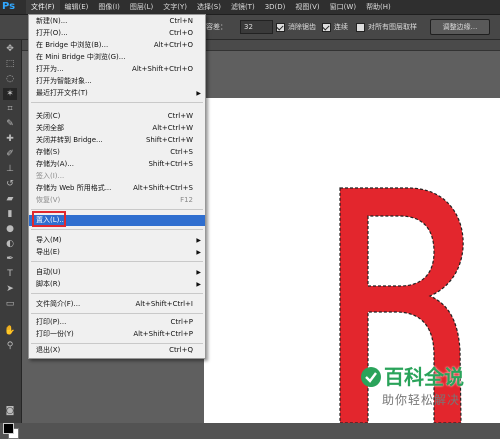  Describe the element at coordinates (117, 252) in the screenshot. I see `menu-item-export: 导出(E) ▶` at that location.